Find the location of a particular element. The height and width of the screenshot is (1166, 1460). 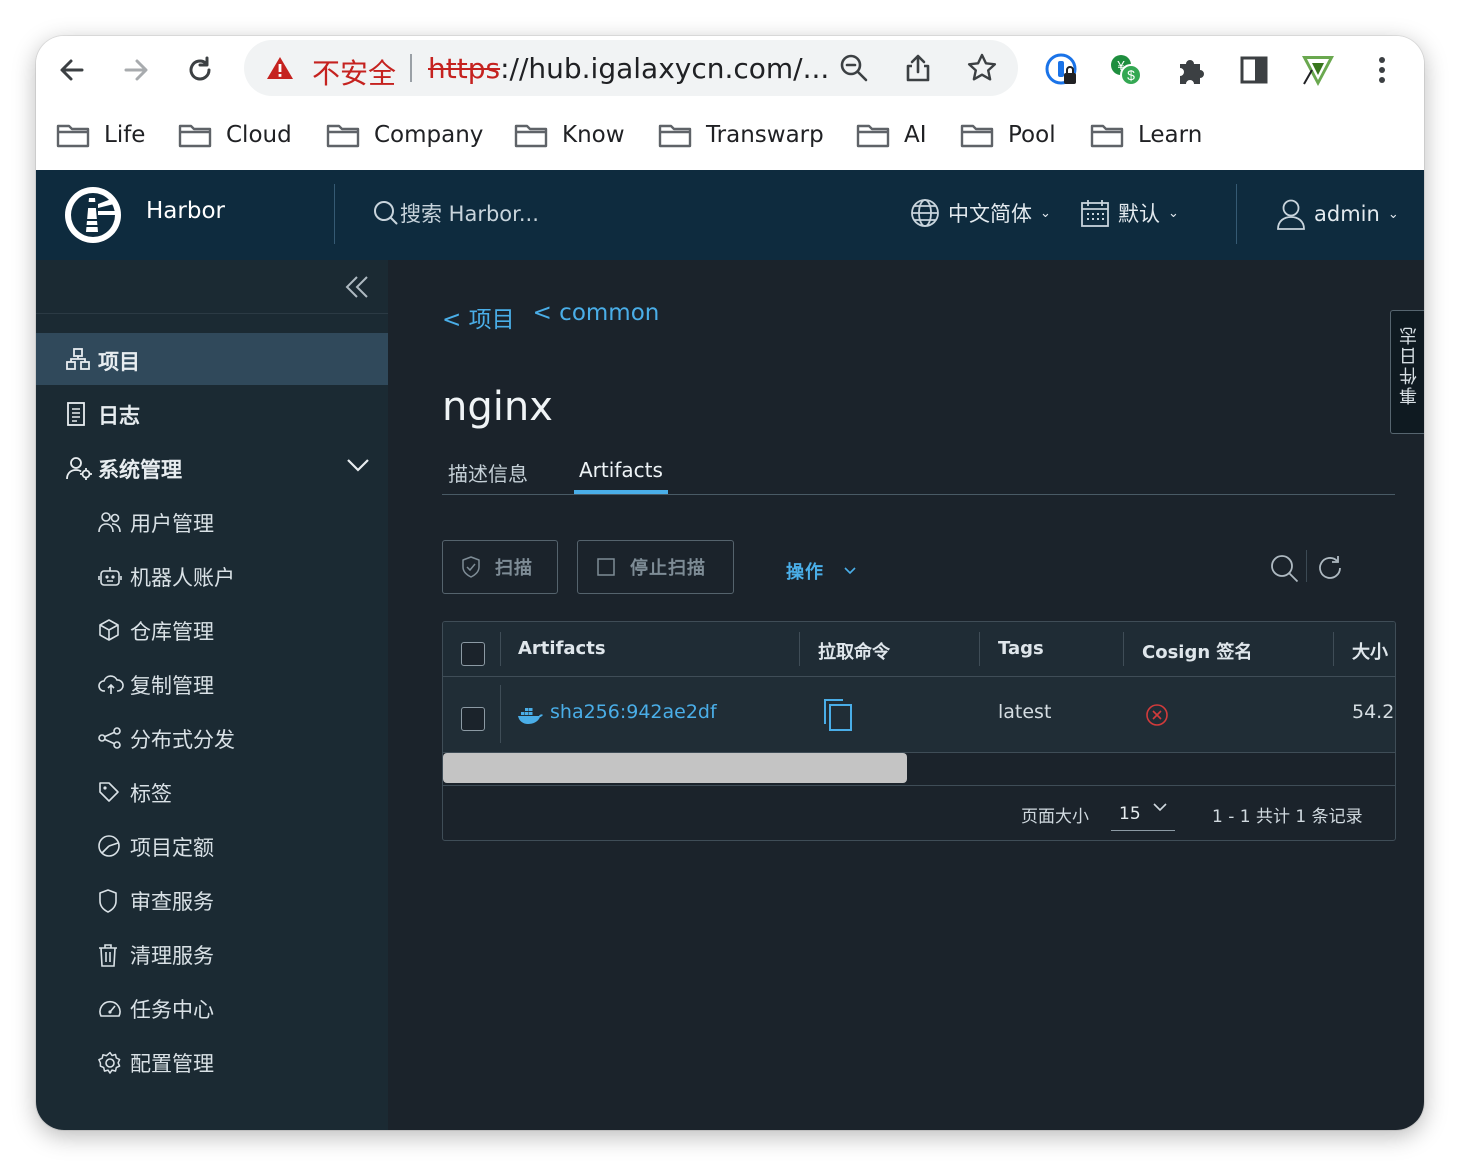

harbor-logo-icon is located at coordinates (93, 215).